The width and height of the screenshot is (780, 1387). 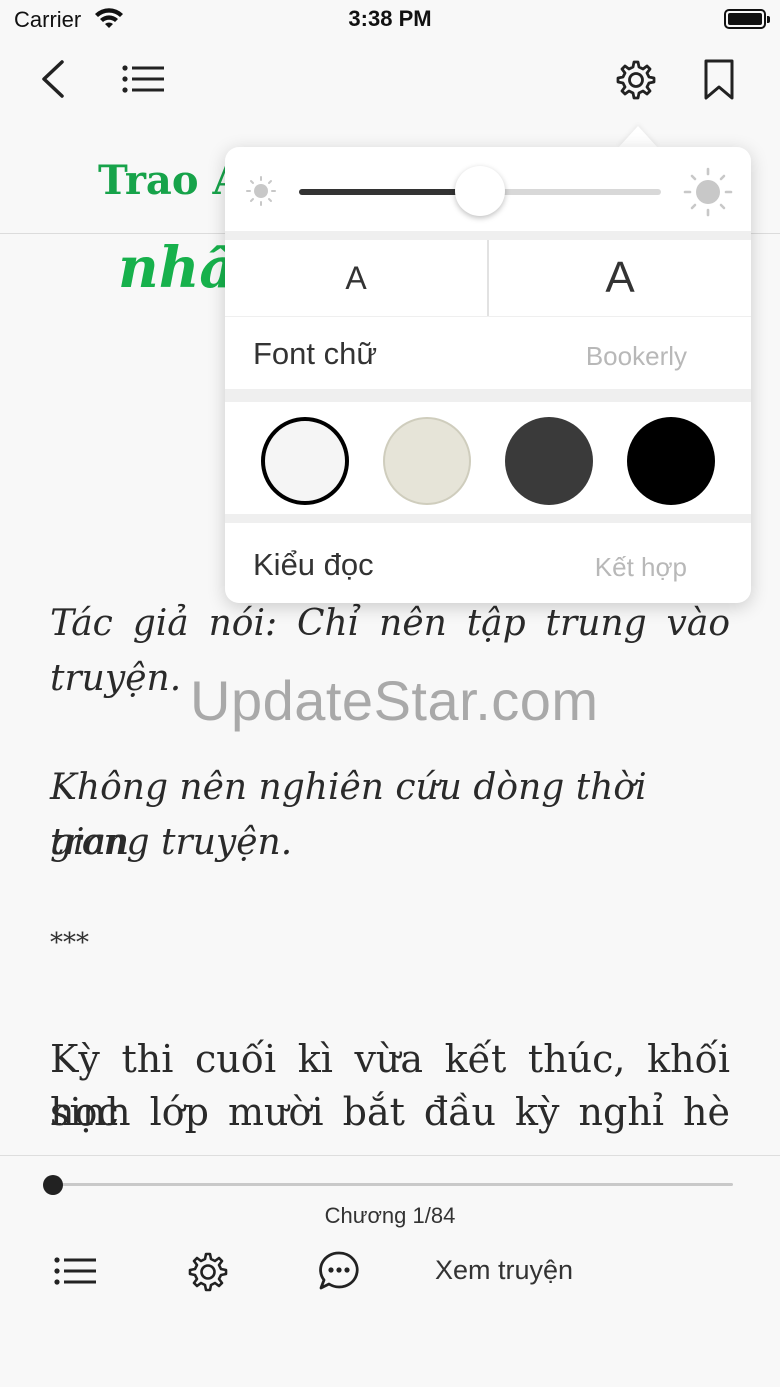 I want to click on paragraph-3-line-2: sinh lớp mười bắt đầu kỳ nghỉ hè, so click(x=390, y=1112).